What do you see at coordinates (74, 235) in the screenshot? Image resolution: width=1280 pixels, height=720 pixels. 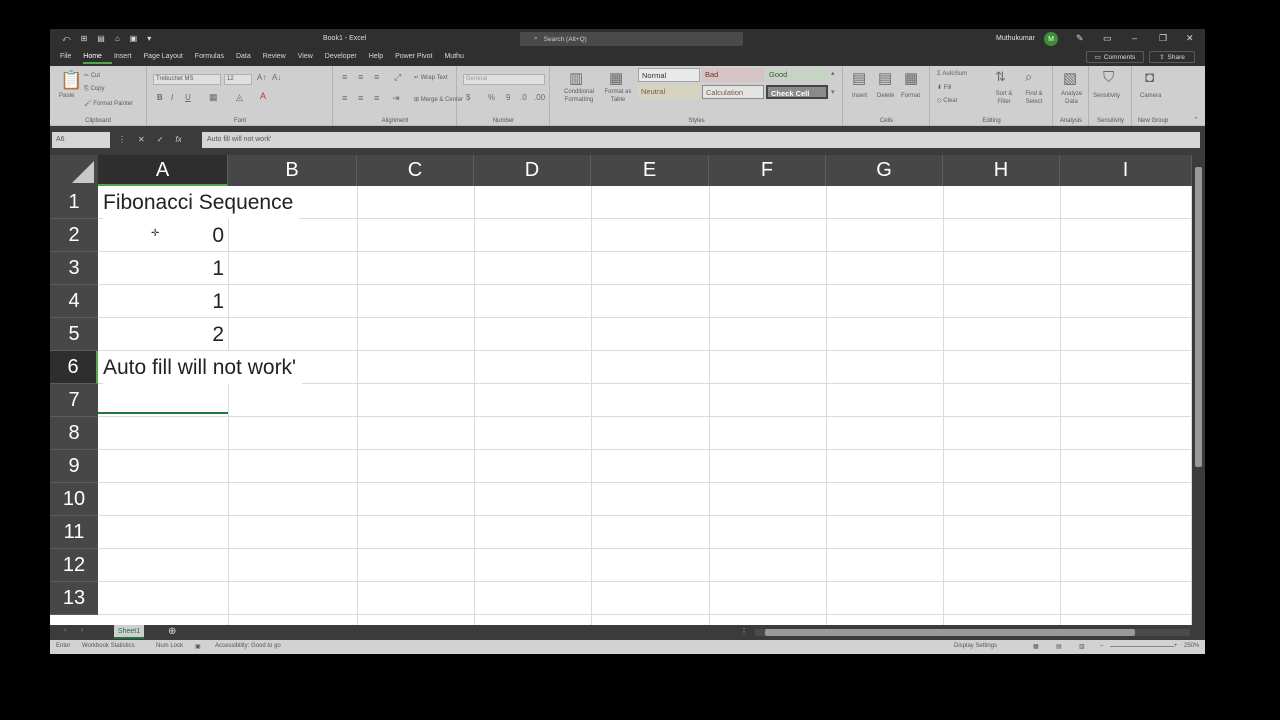 I see `row-header-2: 2` at bounding box center [74, 235].